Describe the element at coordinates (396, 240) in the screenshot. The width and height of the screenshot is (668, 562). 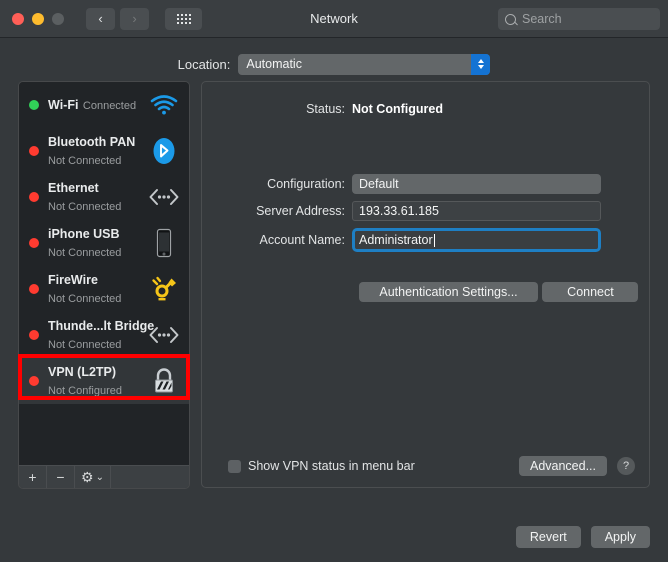
I see `account-name-value: Administrator` at that location.